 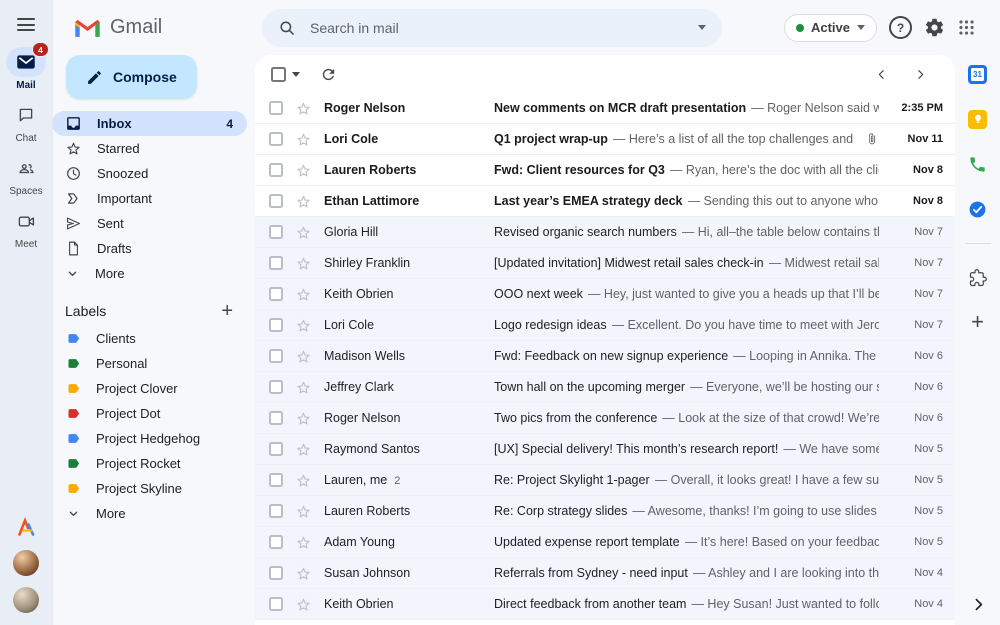 I want to click on google-calendar-icon: 31, so click(x=978, y=74).